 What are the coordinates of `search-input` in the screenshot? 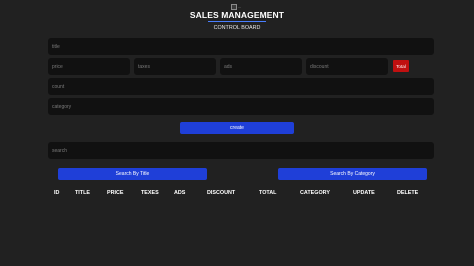 It's located at (243, 150).